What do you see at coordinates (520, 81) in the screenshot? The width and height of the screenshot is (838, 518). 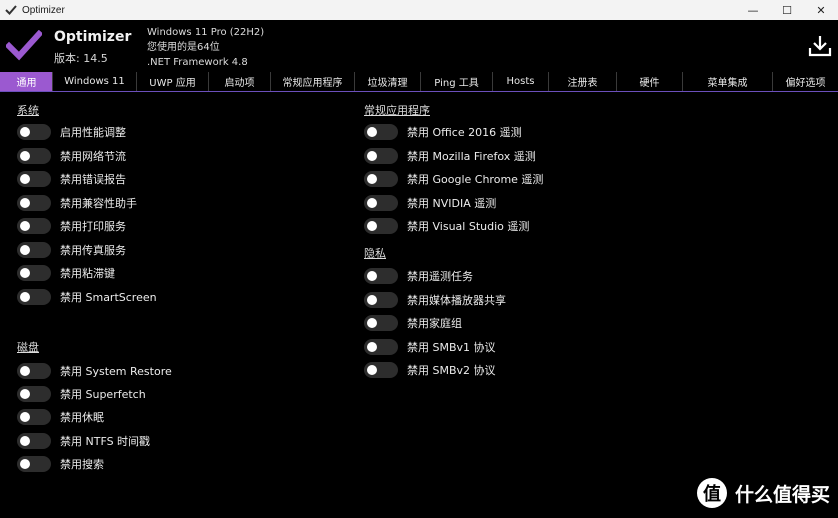 I see `tab-hosts: Hosts` at bounding box center [520, 81].